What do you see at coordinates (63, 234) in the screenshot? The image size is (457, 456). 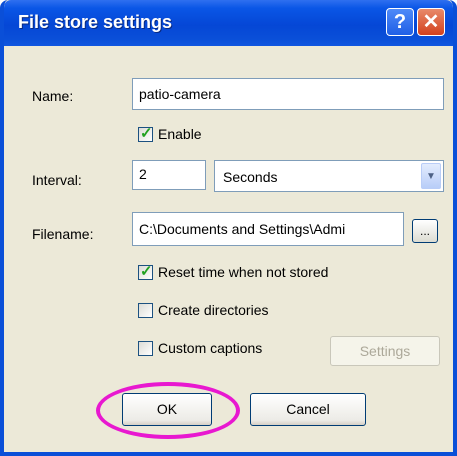 I see `filename-label: Filename:` at bounding box center [63, 234].